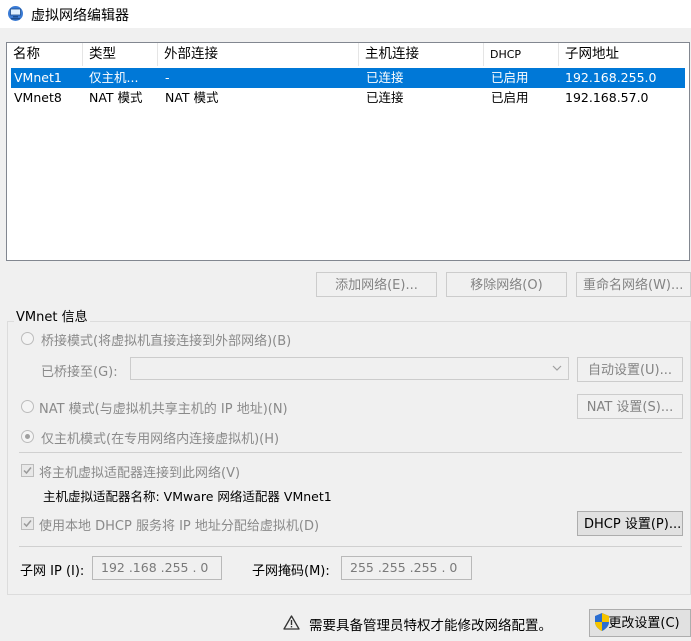 This screenshot has width=691, height=641. Describe the element at coordinates (607, 97) in the screenshot. I see `row-subnet: 192.168.57.0` at that location.